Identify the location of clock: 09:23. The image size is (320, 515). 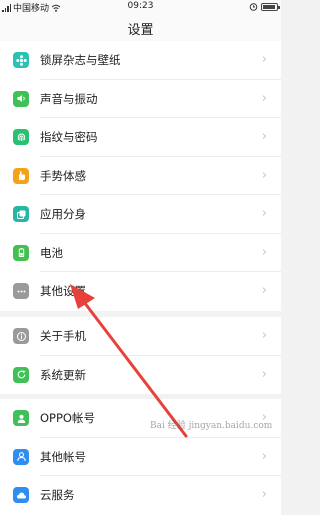
(140, 6).